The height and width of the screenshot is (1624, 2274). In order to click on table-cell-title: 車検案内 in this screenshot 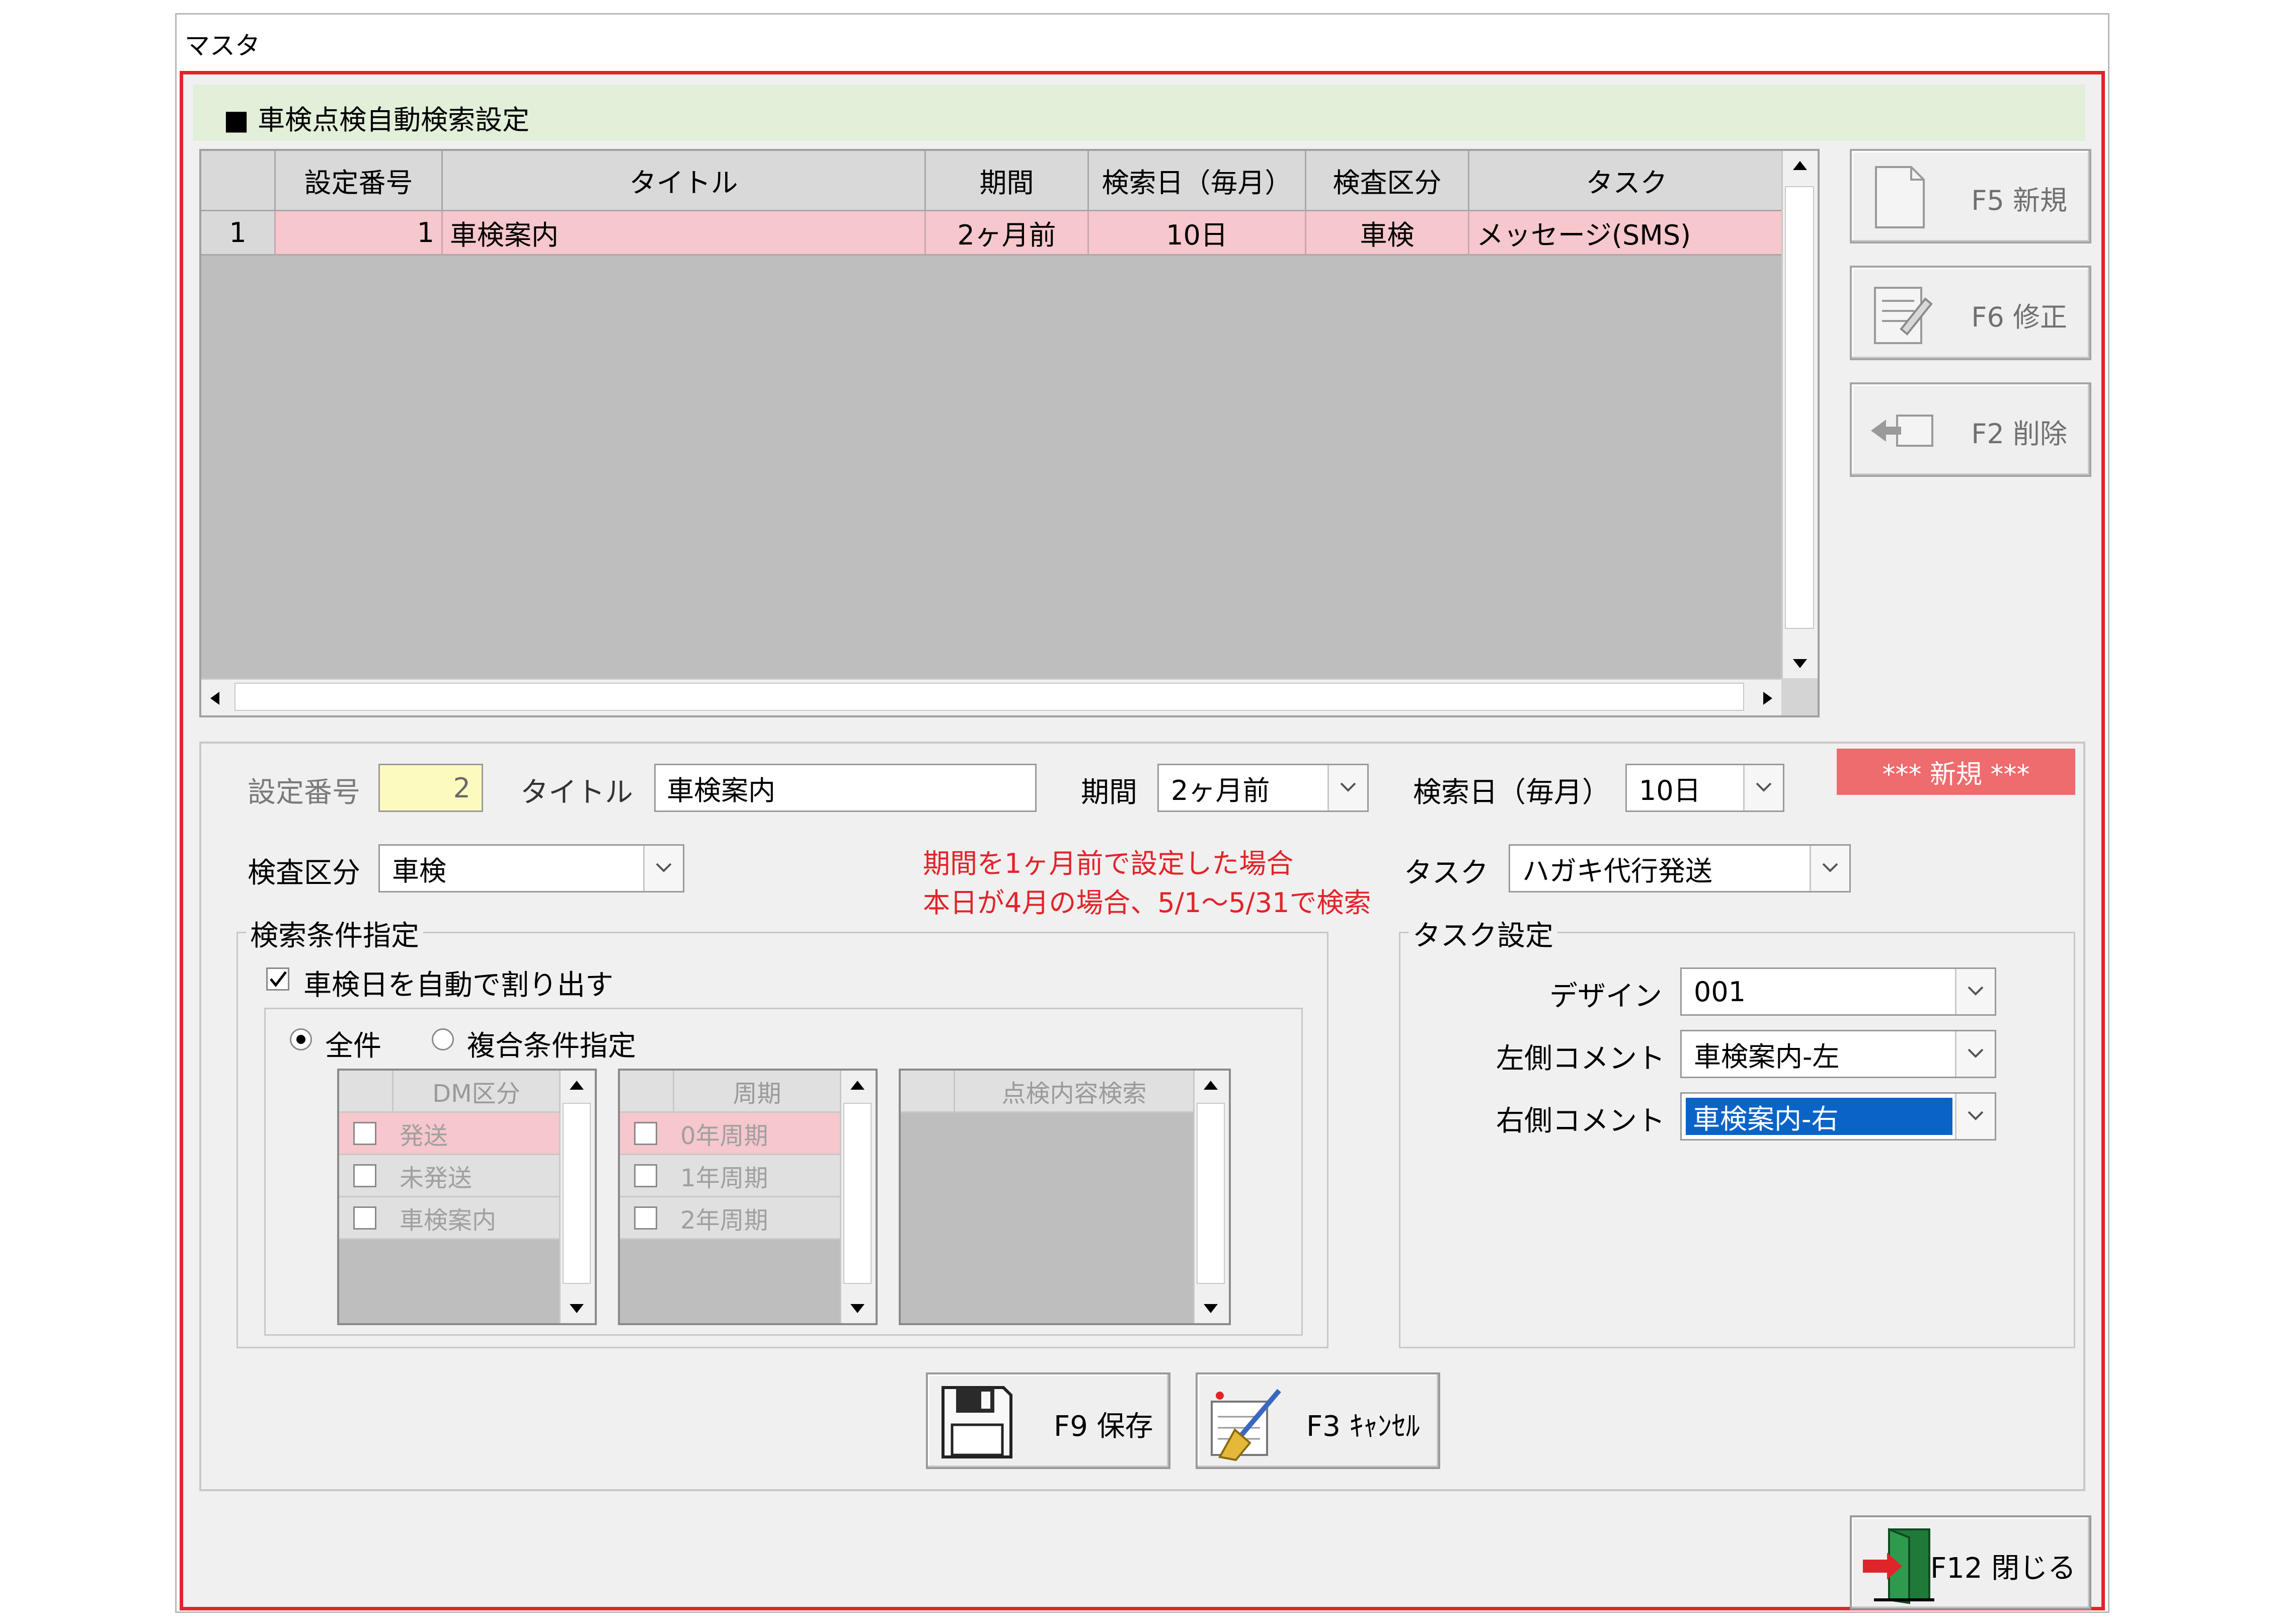, I will do `click(684, 233)`.